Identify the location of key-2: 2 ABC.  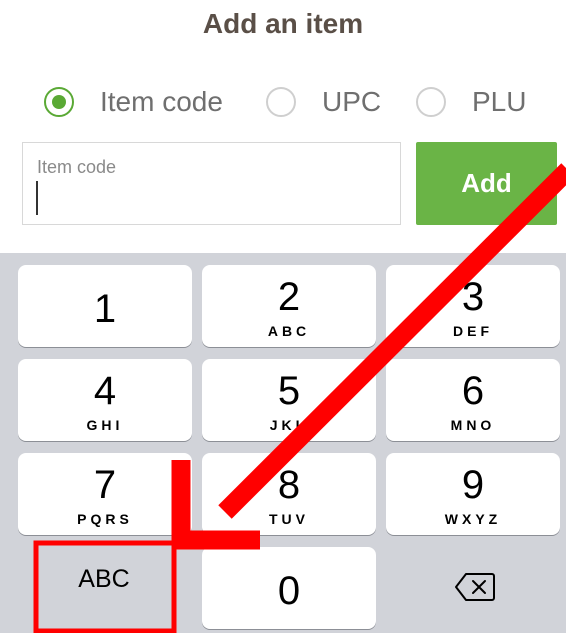
(289, 306).